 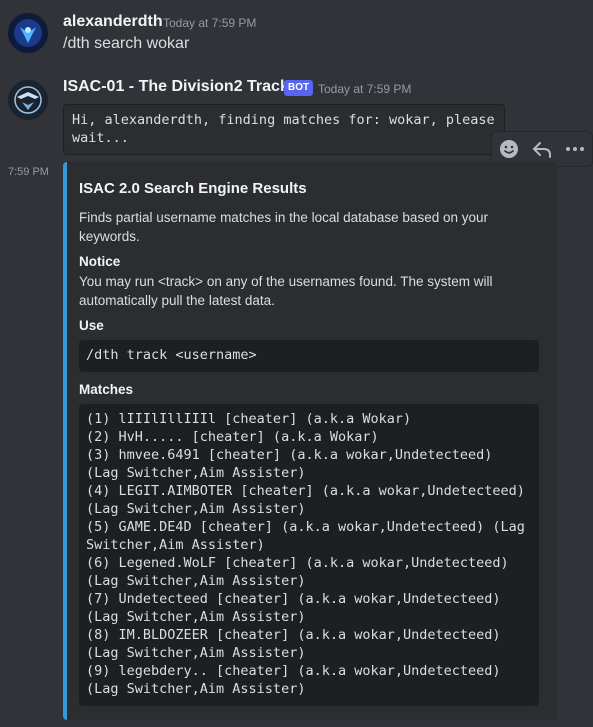 I want to click on division-shd-logo-icon, so click(x=28, y=100).